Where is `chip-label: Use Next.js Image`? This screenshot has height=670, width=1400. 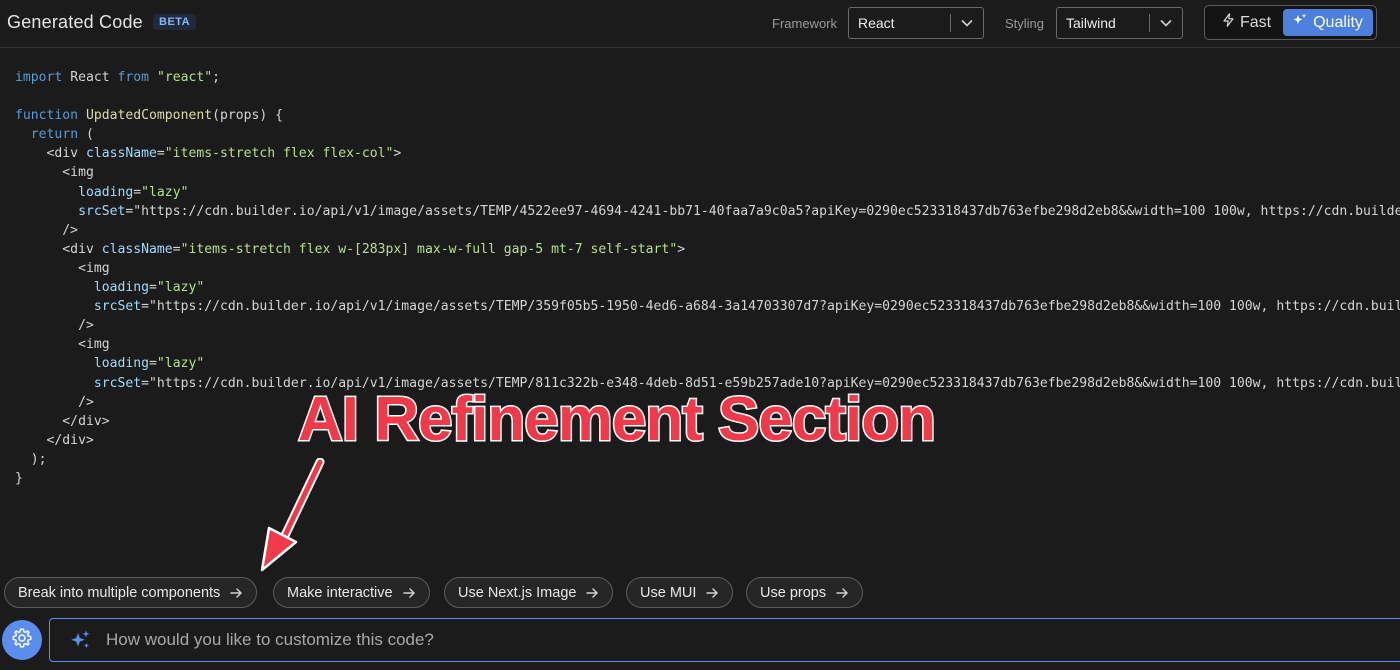 chip-label: Use Next.js Image is located at coordinates (517, 592).